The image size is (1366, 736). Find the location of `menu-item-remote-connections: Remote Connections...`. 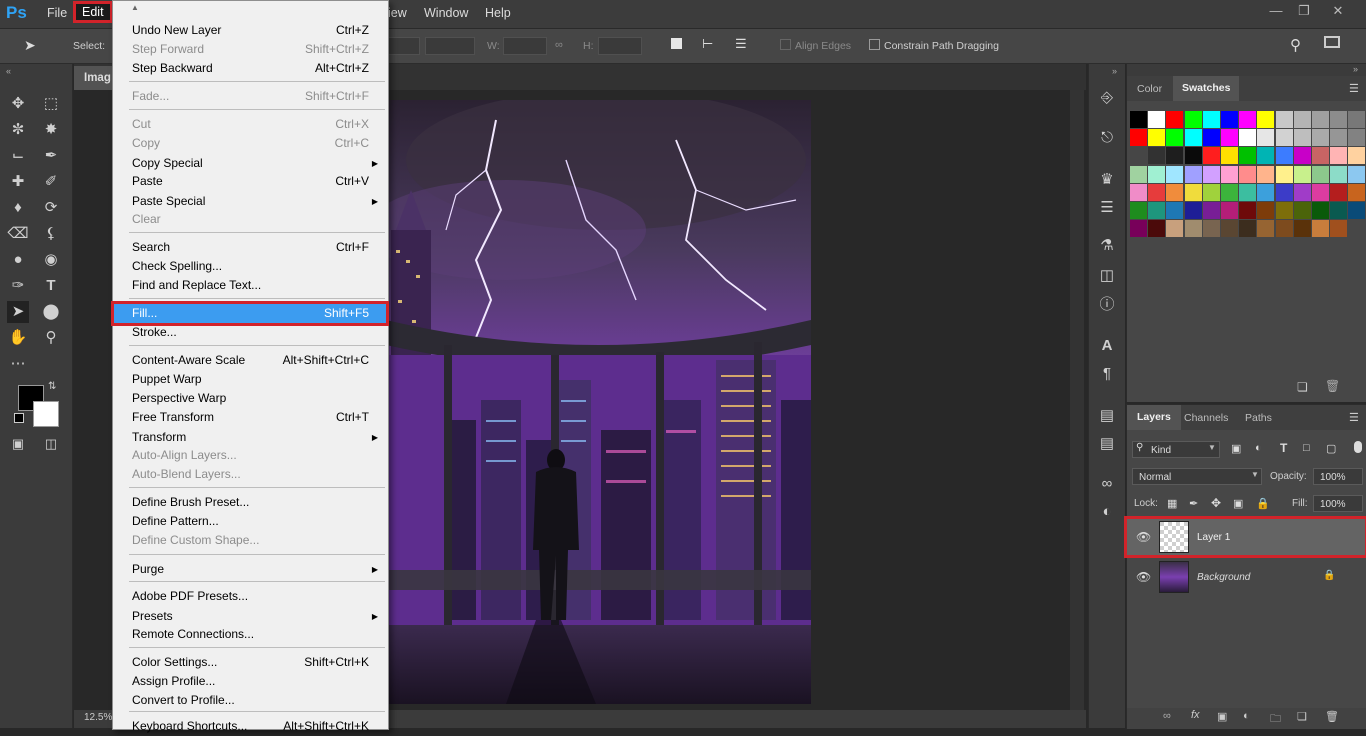

menu-item-remote-connections: Remote Connections... is located at coordinates (250, 634).